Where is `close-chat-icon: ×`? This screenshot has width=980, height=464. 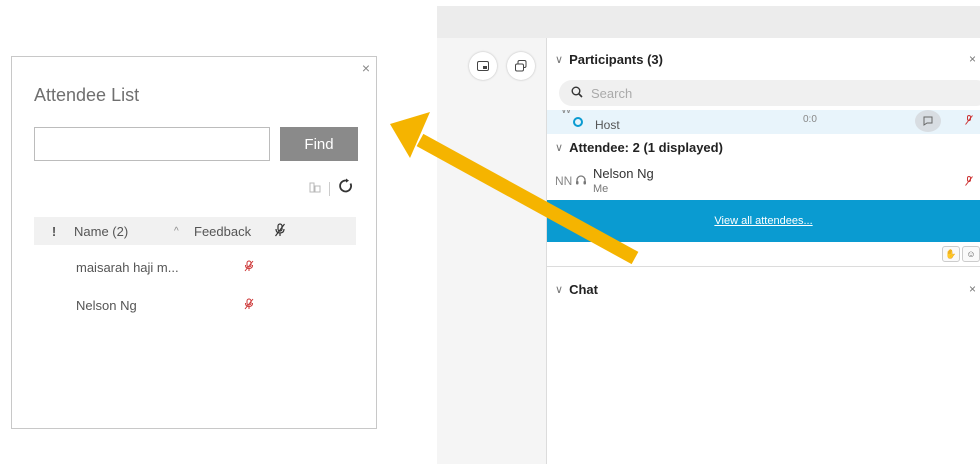
close-chat-icon: × is located at coordinates (972, 289).